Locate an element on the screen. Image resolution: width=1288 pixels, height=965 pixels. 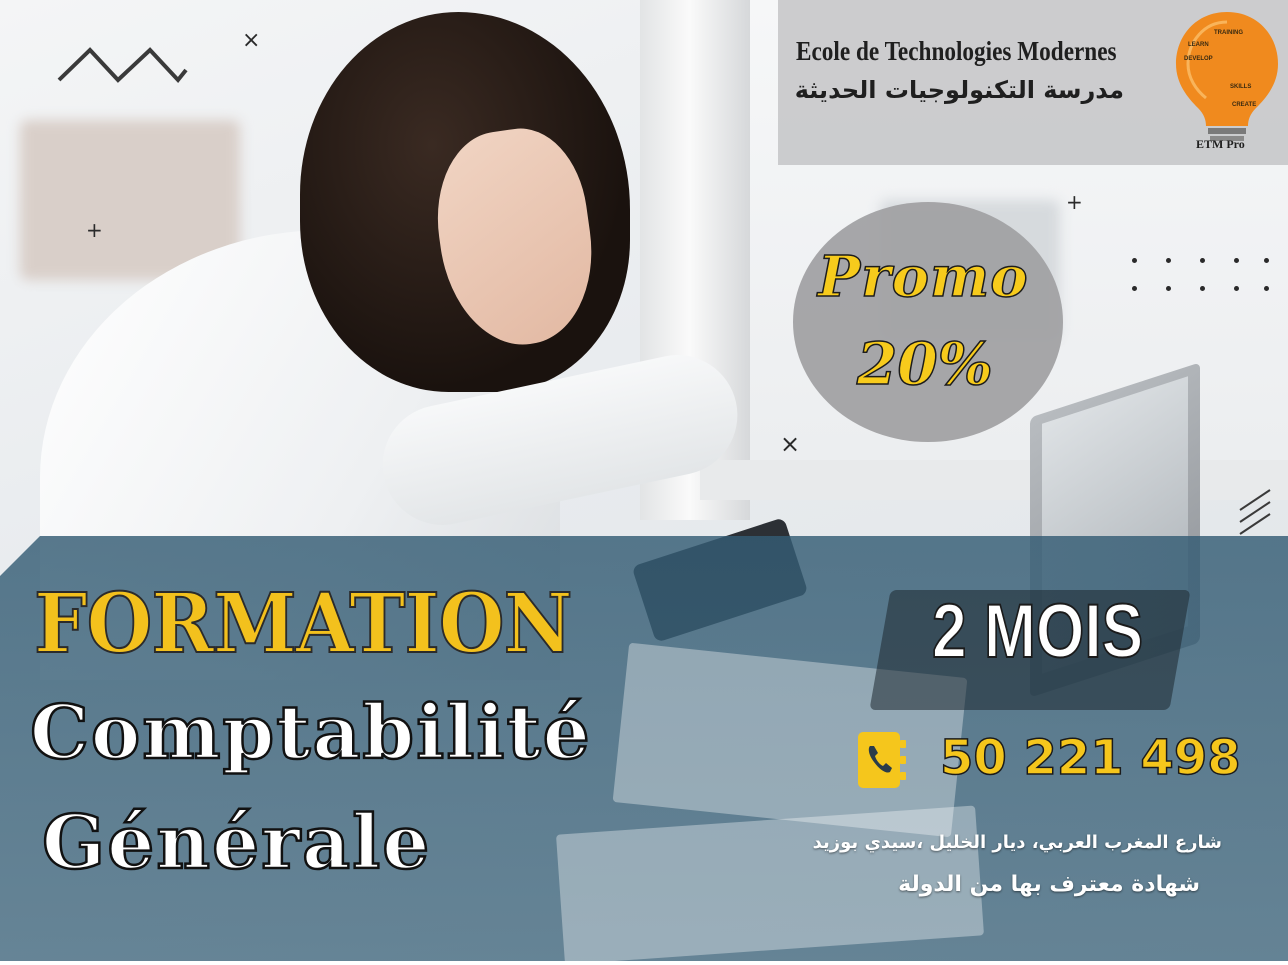
certificate-text: شهادة معترف بها من الدولة is located at coordinates (1049, 884).